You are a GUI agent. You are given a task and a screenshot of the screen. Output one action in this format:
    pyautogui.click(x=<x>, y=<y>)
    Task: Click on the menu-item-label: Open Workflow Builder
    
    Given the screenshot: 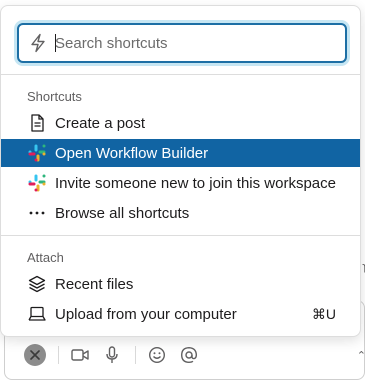 What is the action you would take?
    pyautogui.click(x=132, y=153)
    